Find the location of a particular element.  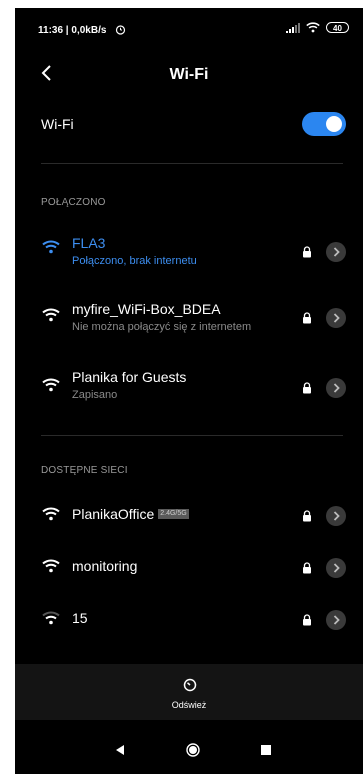

network-row-15: 15 is located at coordinates (189, 623).